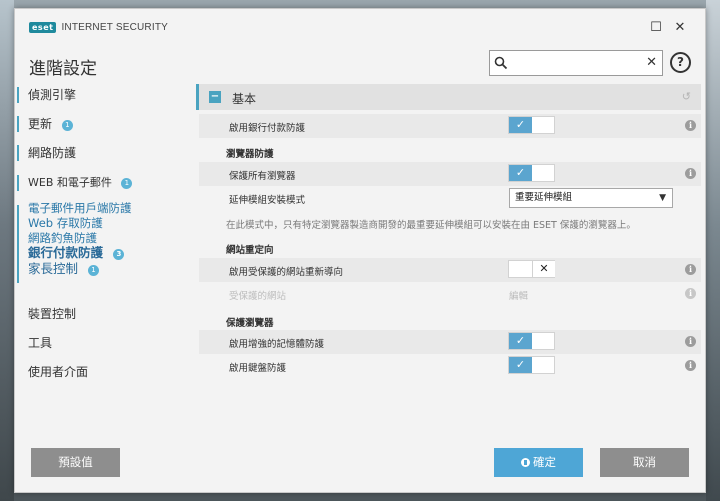  I want to click on sidebar-item-label: 偵測引擎, so click(52, 95).